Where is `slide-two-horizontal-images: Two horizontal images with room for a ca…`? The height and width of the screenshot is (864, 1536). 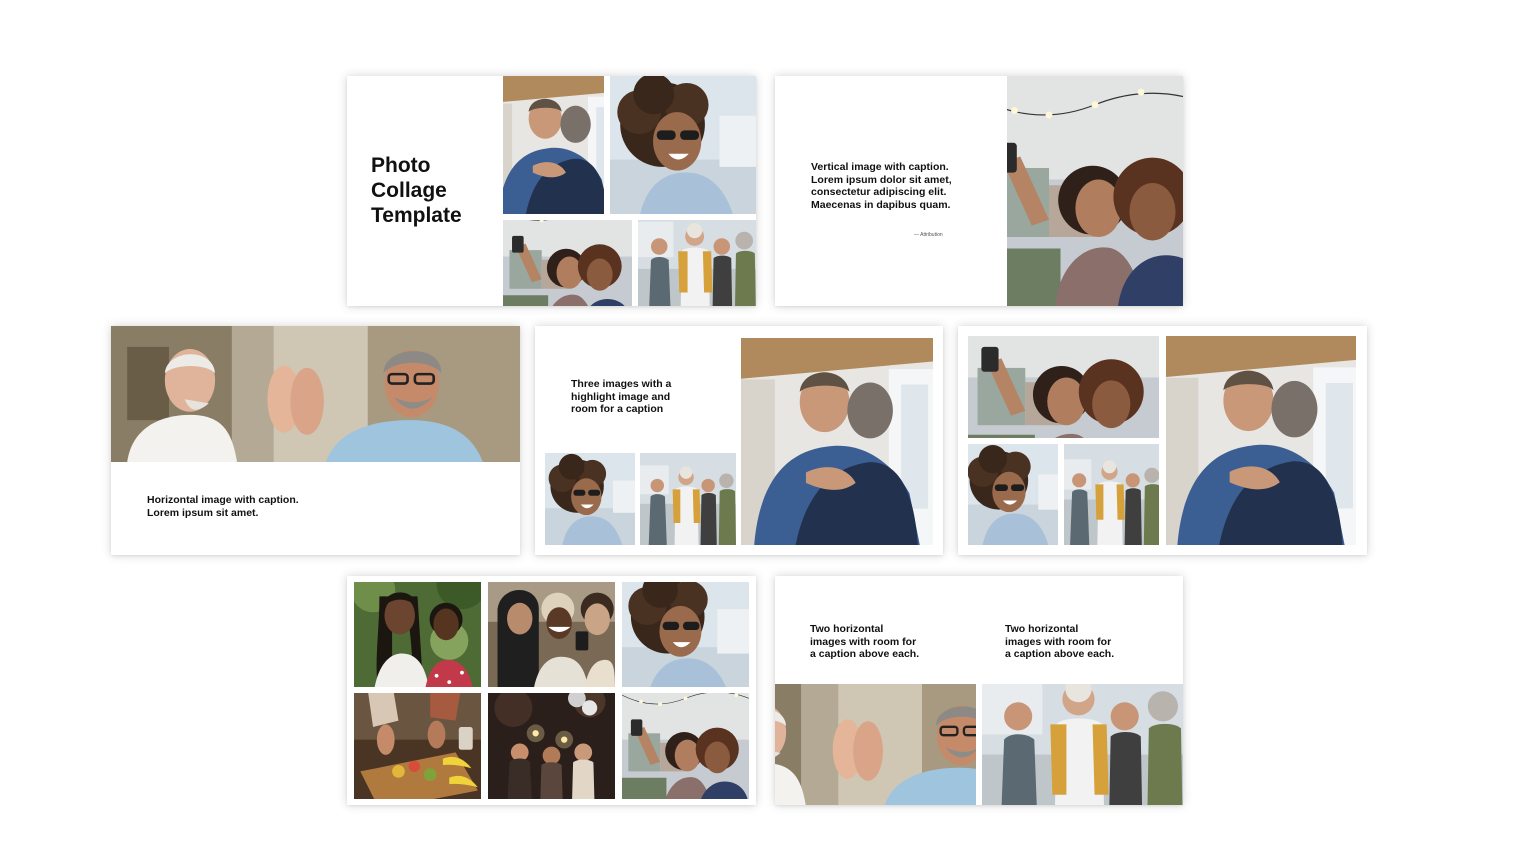 slide-two-horizontal-images: Two horizontal images with room for a ca… is located at coordinates (979, 690).